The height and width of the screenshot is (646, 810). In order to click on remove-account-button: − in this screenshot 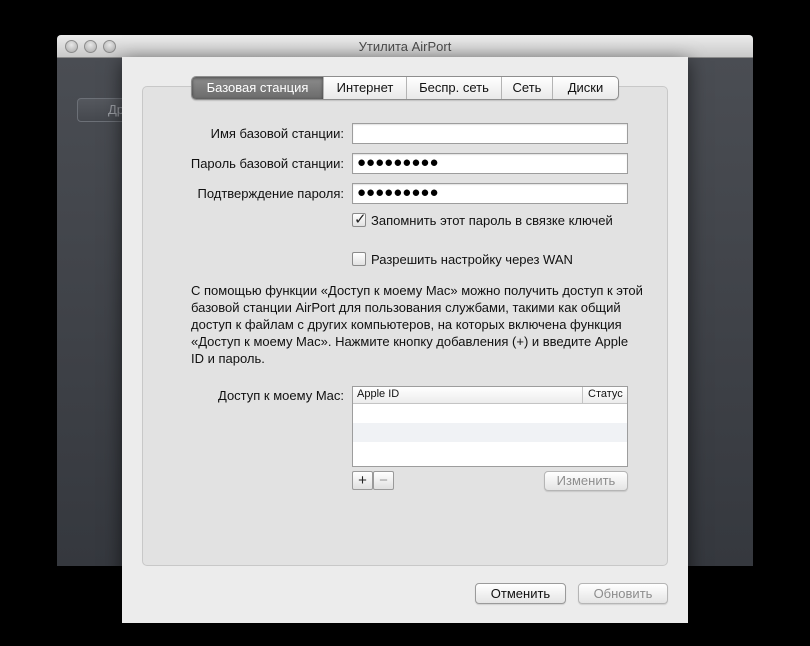, I will do `click(383, 480)`.